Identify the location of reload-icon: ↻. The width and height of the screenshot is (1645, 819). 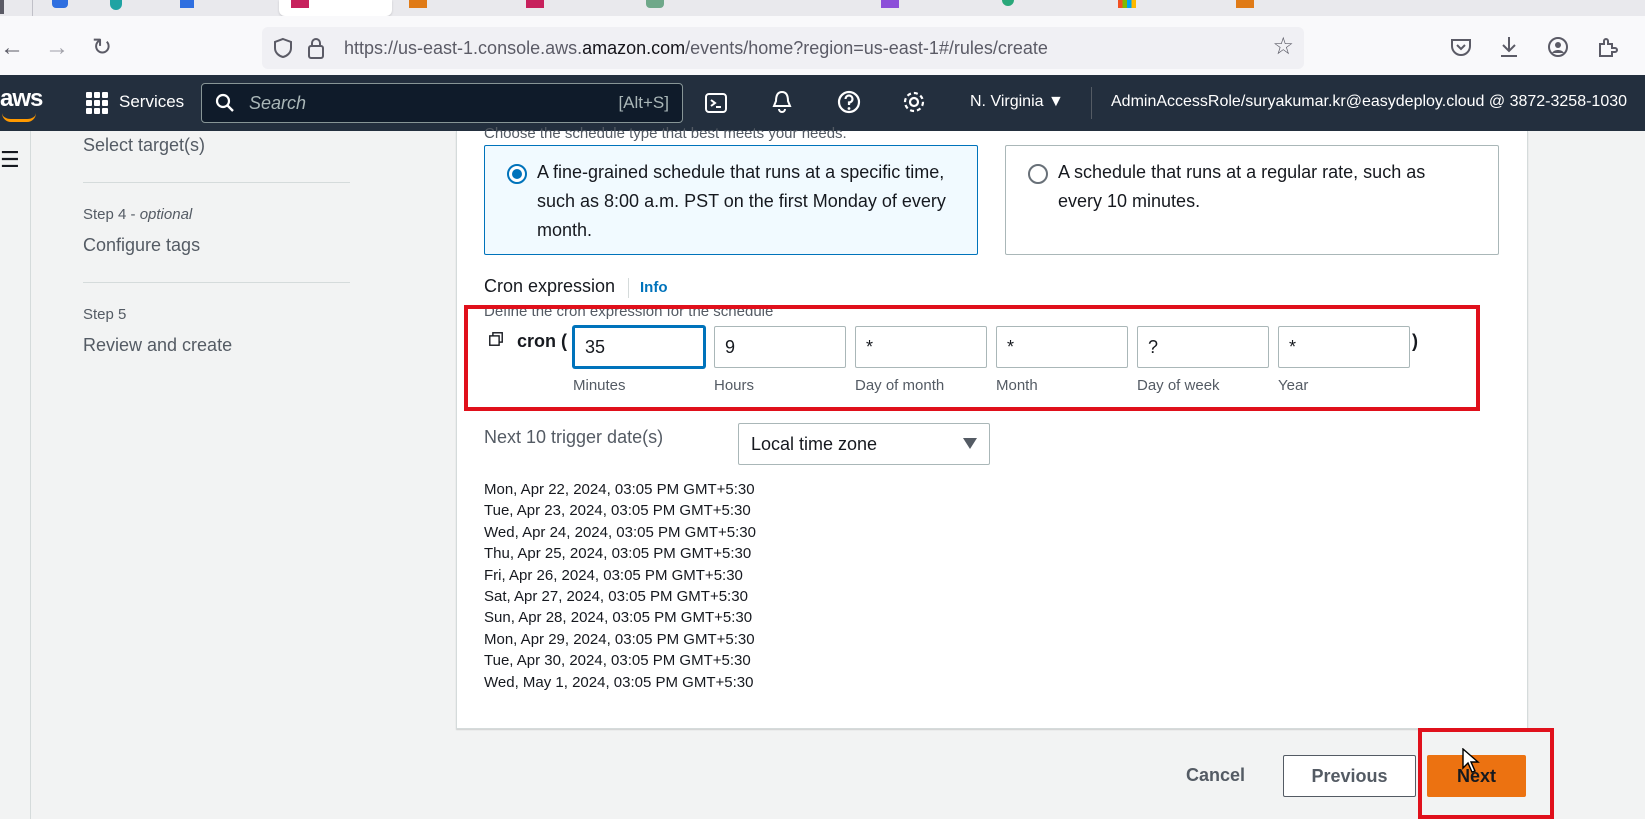
(102, 48).